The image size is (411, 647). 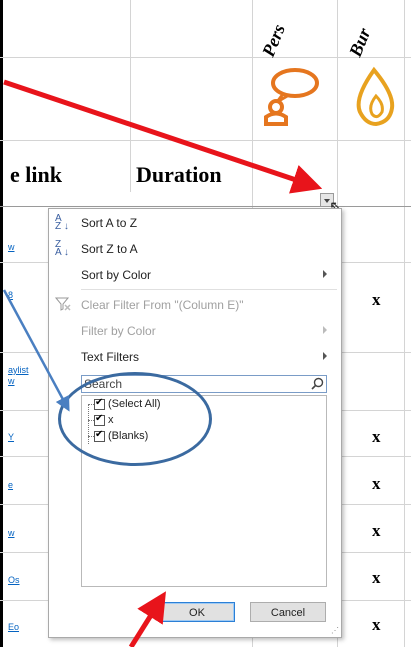 What do you see at coordinates (163, 136) in the screenshot?
I see `red-arrow-to-filter-button` at bounding box center [163, 136].